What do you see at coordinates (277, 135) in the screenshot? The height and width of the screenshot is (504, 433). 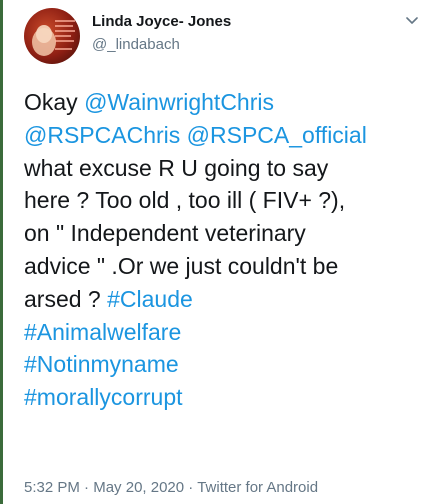 I see `mention-link: @RSPCA_official` at bounding box center [277, 135].